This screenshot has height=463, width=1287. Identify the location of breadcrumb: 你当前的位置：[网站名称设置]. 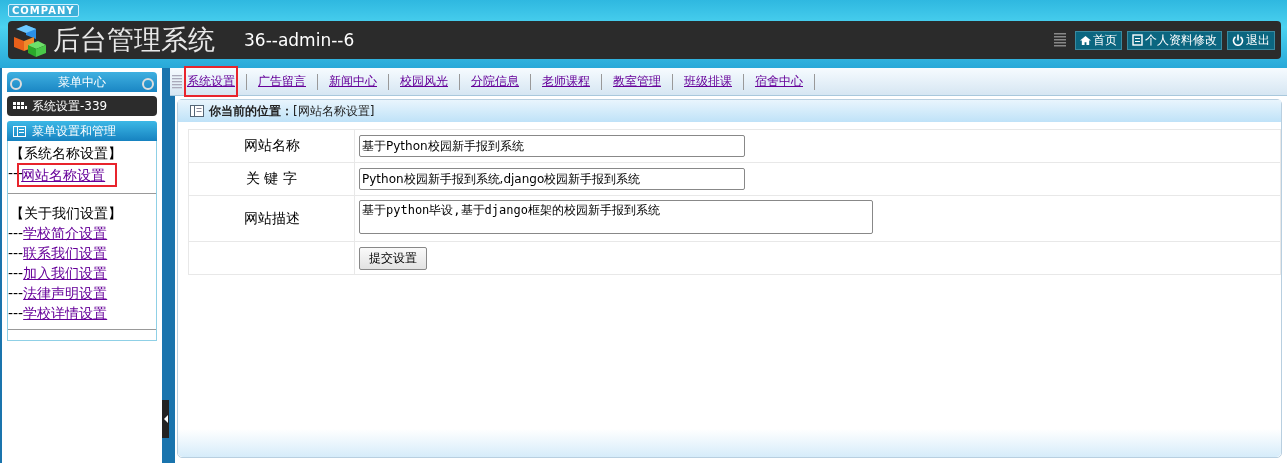
(292, 111).